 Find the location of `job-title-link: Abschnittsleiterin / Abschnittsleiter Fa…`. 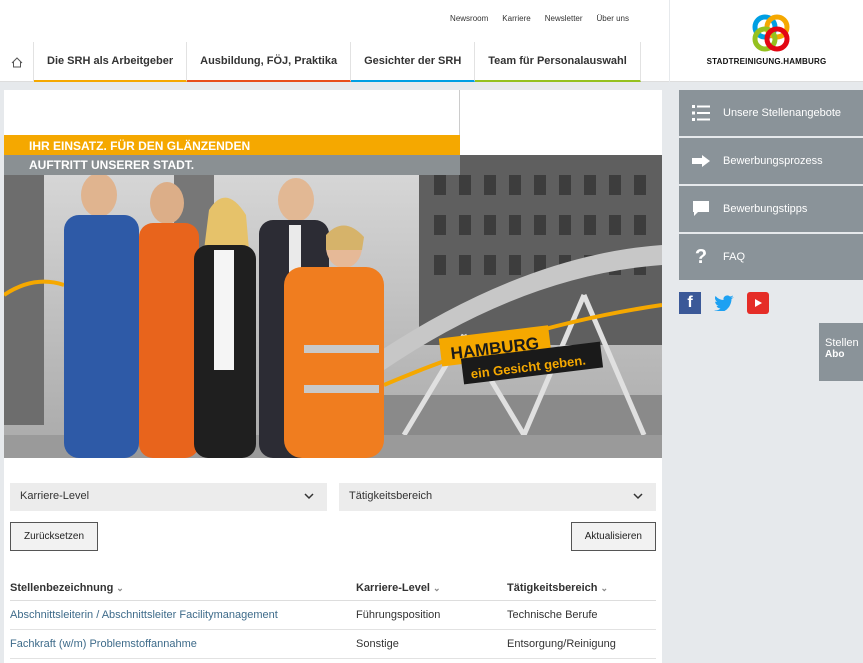

job-title-link: Abschnittsleiterin / Abschnittsleiter Fa… is located at coordinates (183, 615).